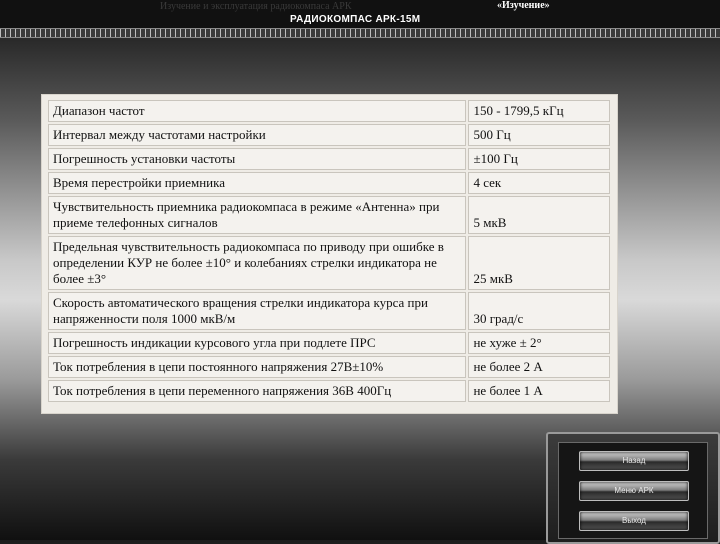  I want to click on spec-value: 150 - 1799,5 кГц, so click(539, 111).